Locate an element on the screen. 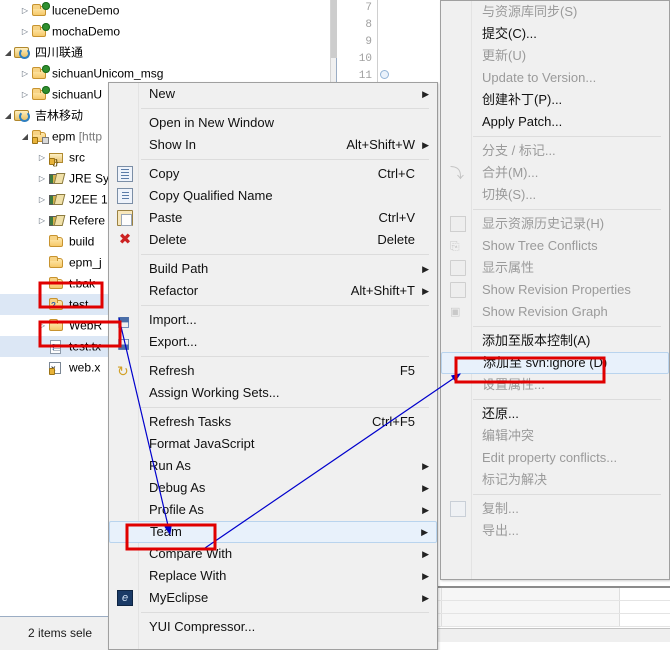  menu-item-run-as: Run As ▶ is located at coordinates (273, 466).